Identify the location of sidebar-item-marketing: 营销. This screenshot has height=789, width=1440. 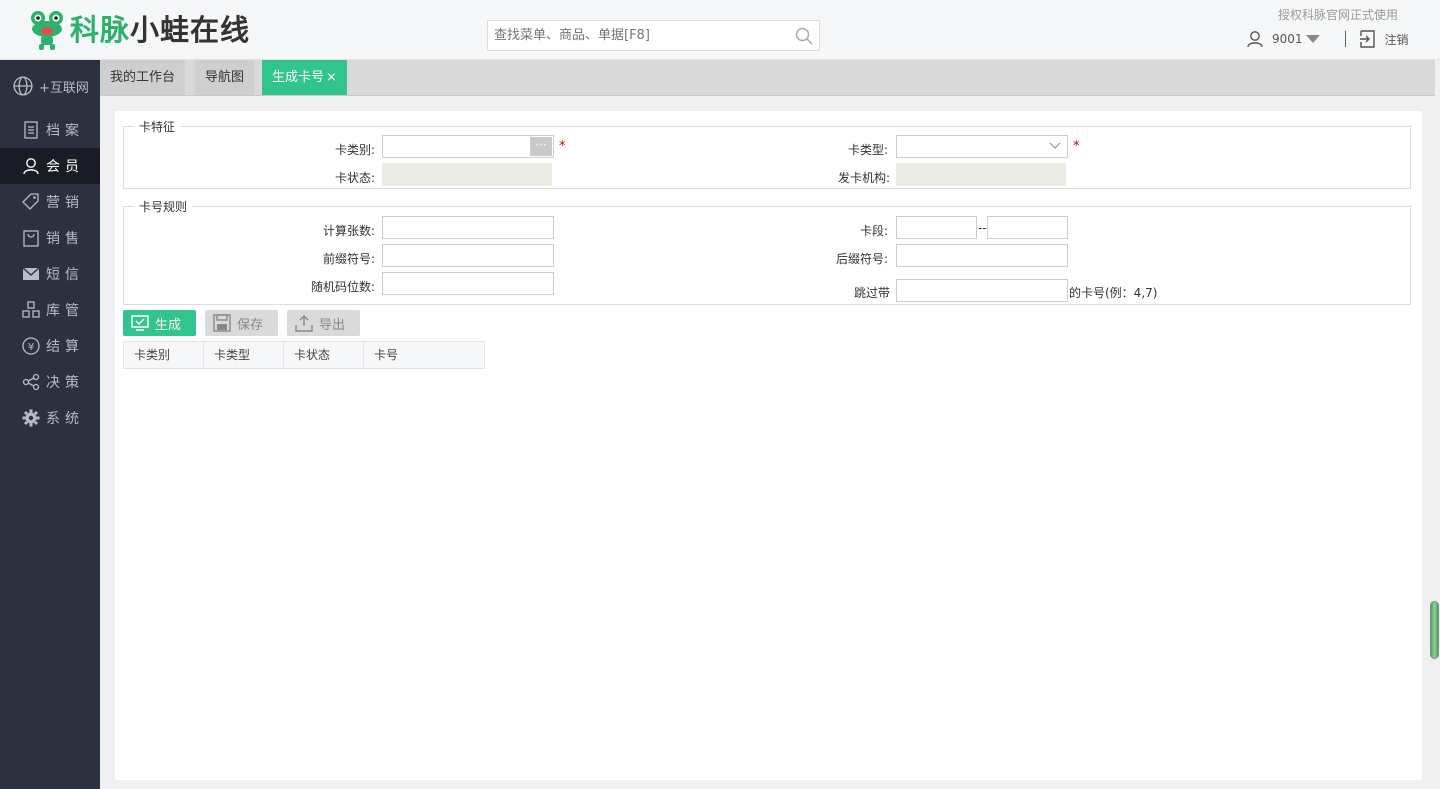
(50, 202).